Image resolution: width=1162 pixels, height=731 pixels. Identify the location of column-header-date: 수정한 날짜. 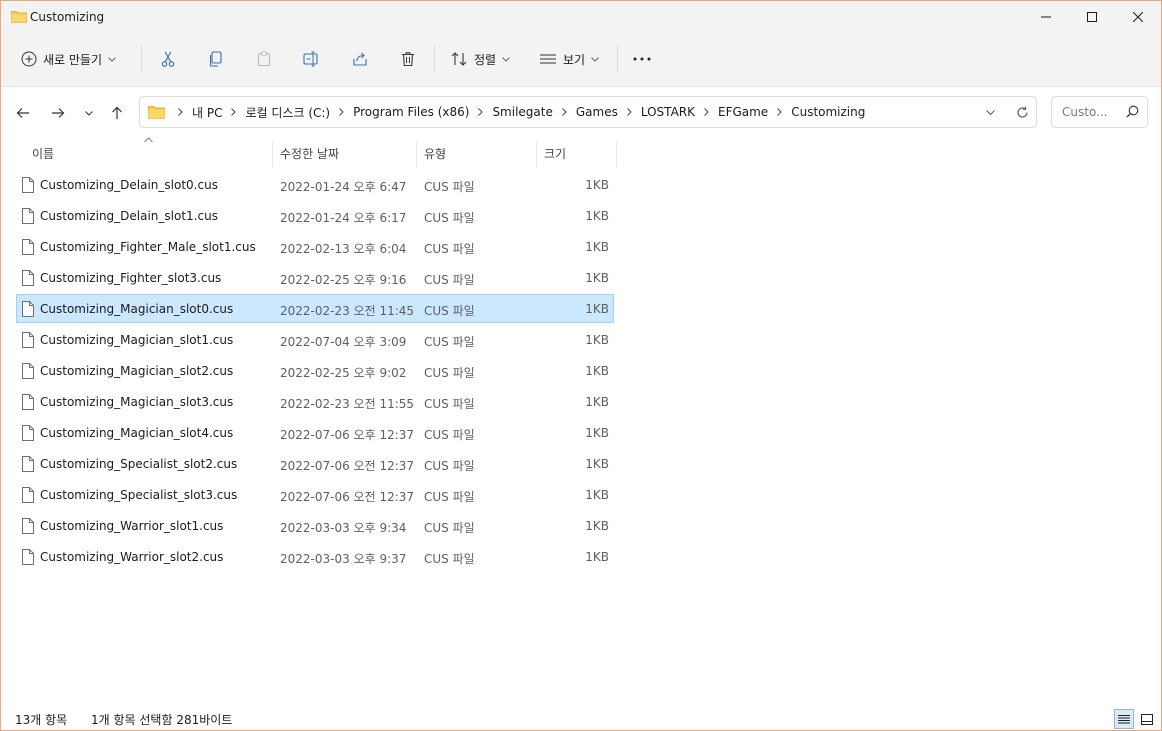
(348, 153).